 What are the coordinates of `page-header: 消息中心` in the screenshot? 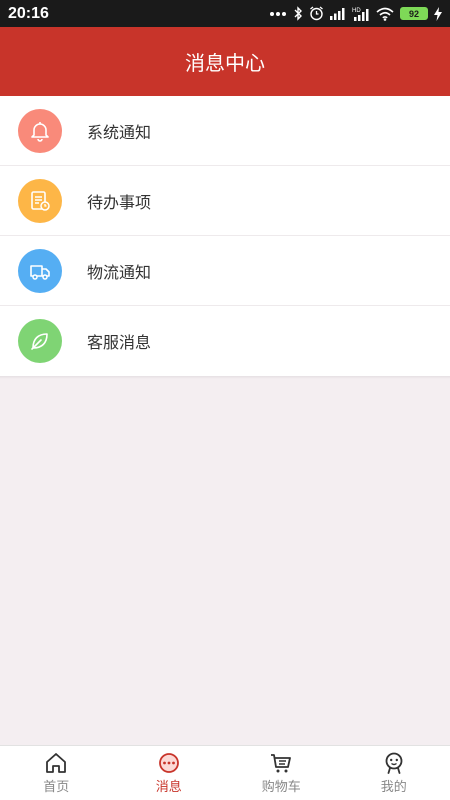 It's located at (225, 61).